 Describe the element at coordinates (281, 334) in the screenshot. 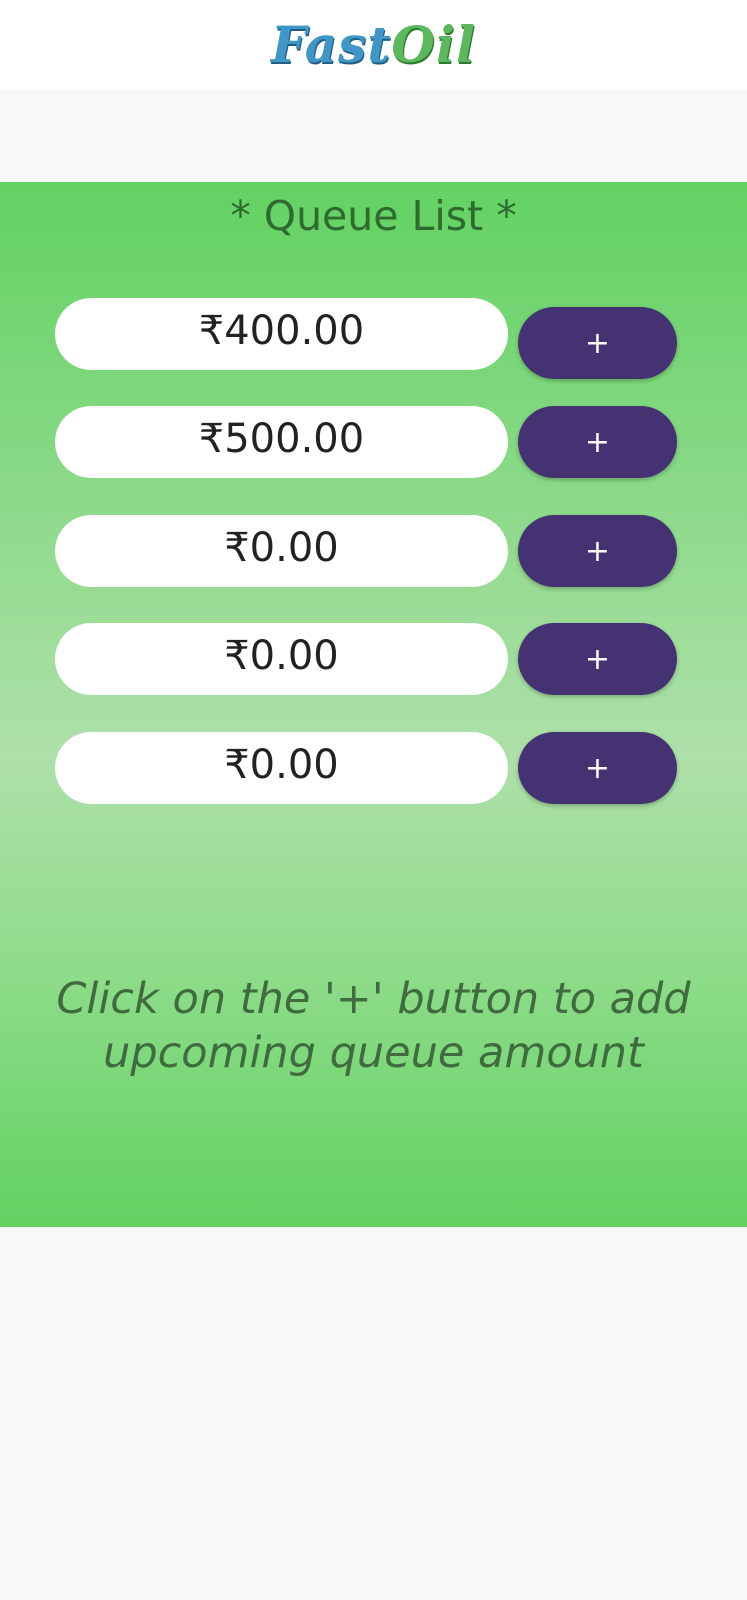

I see `queue-amount-field: ₹400.00` at that location.